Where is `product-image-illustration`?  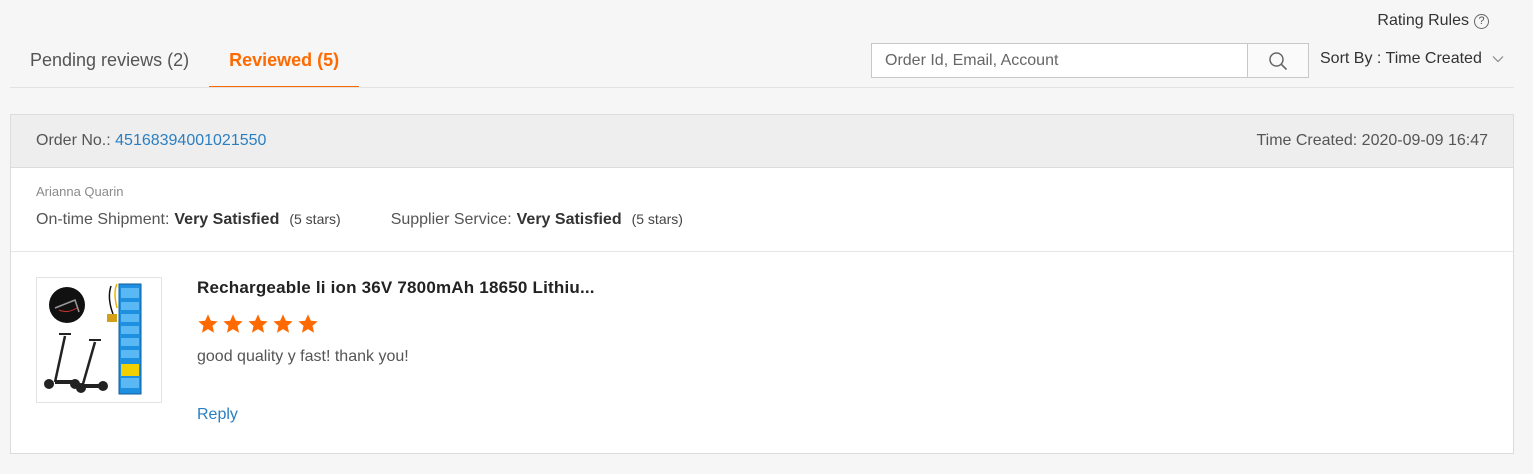 product-image-illustration is located at coordinates (93, 339).